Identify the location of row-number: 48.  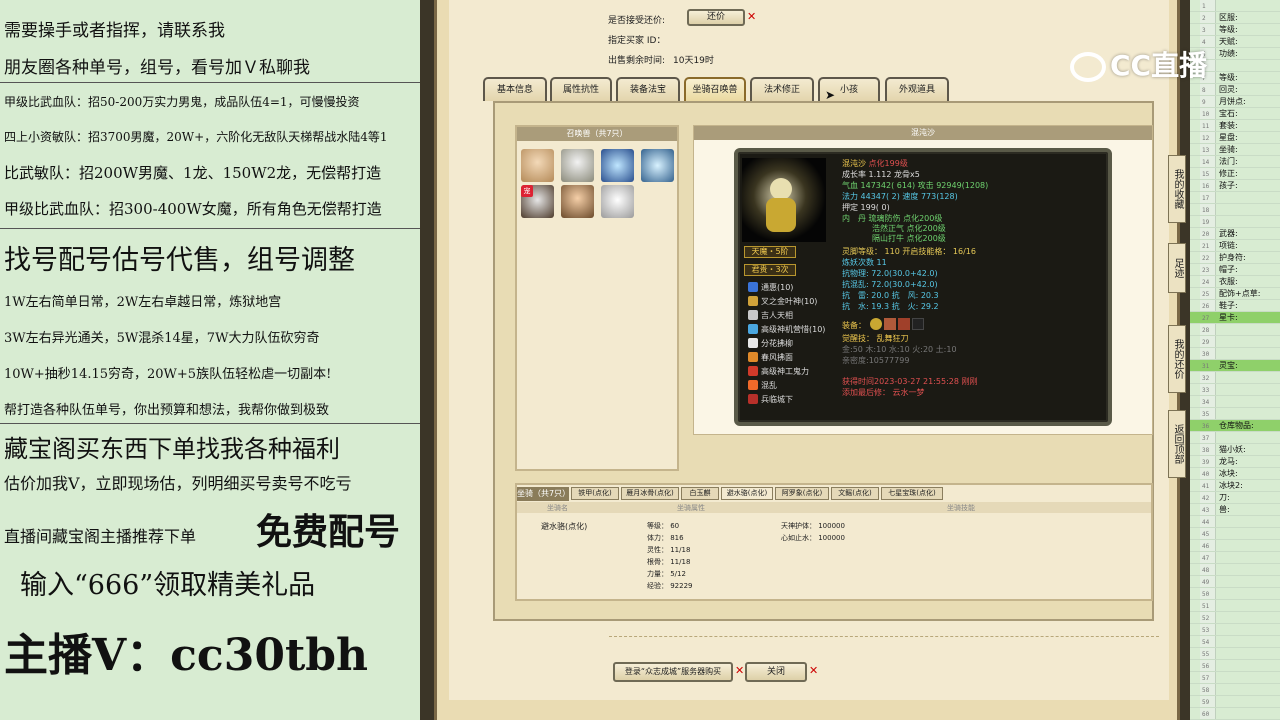
(1206, 570).